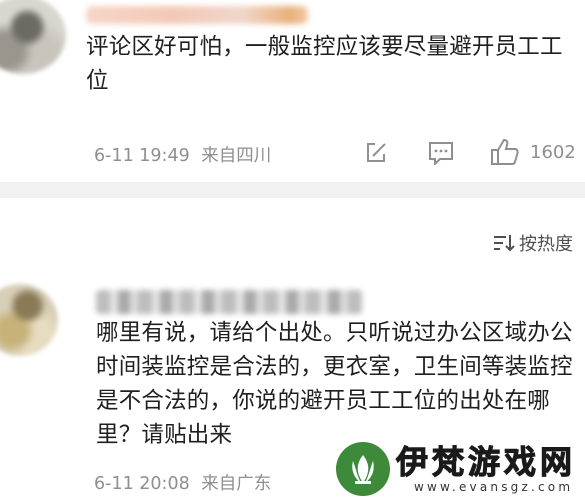  I want to click on watermark-title: 伊梵游戏网, so click(486, 462).